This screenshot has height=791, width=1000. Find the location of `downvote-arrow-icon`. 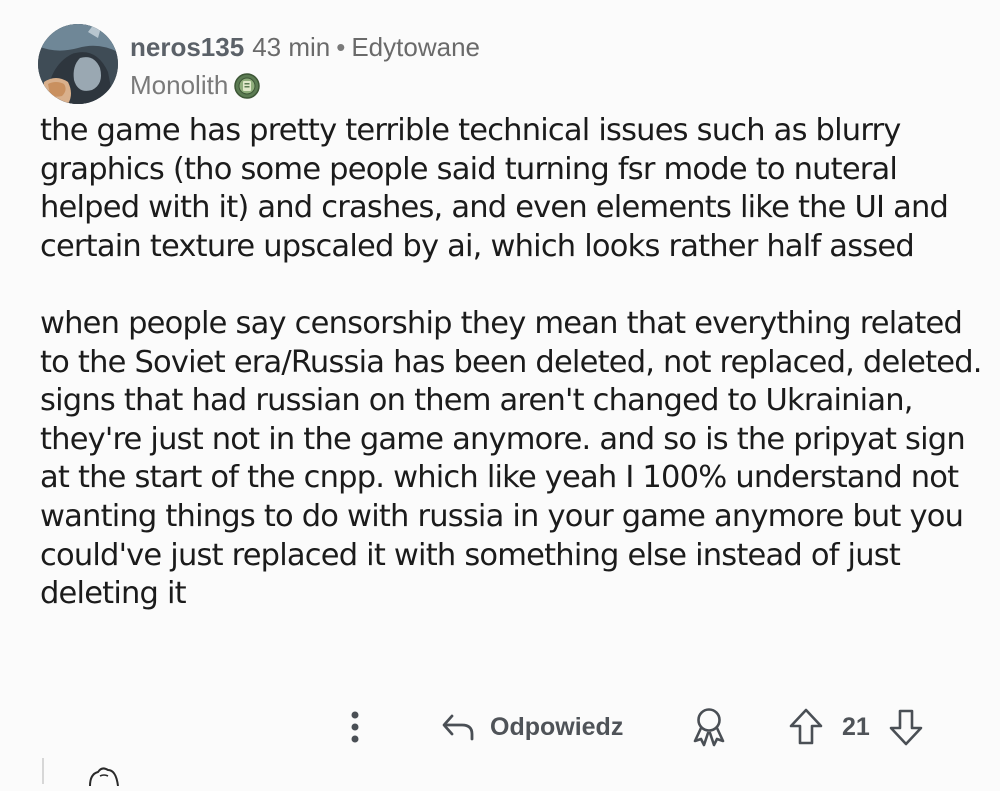

downvote-arrow-icon is located at coordinates (906, 727).